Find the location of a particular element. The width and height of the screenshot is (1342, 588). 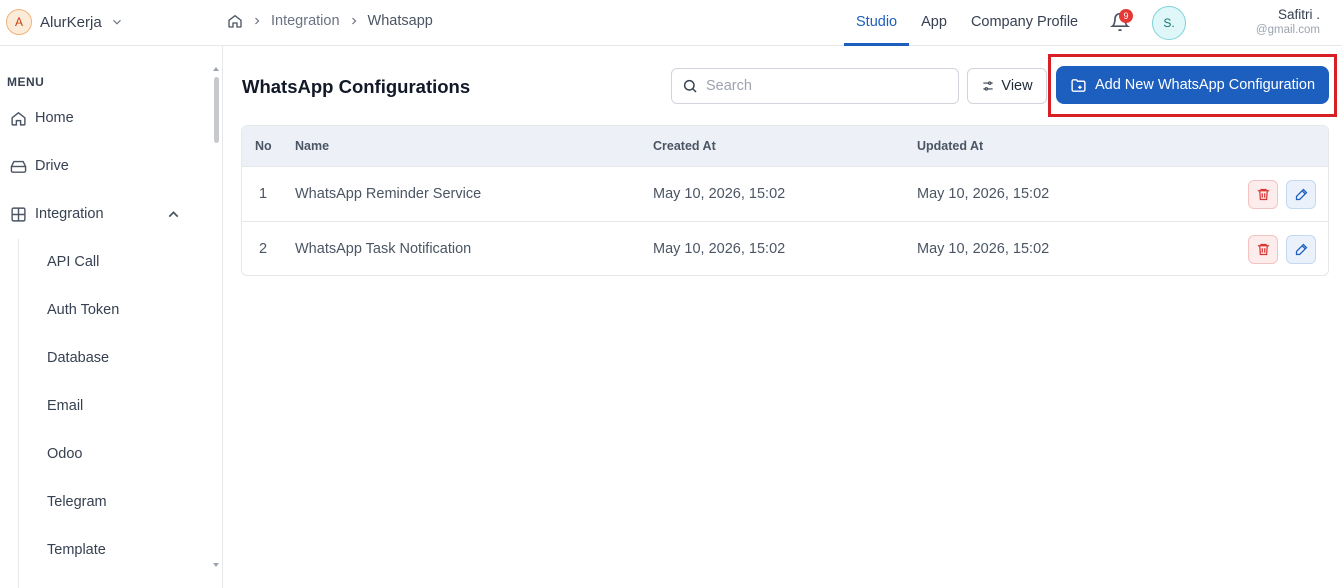

sidebar-item-integration: Integration is located at coordinates (103, 214).